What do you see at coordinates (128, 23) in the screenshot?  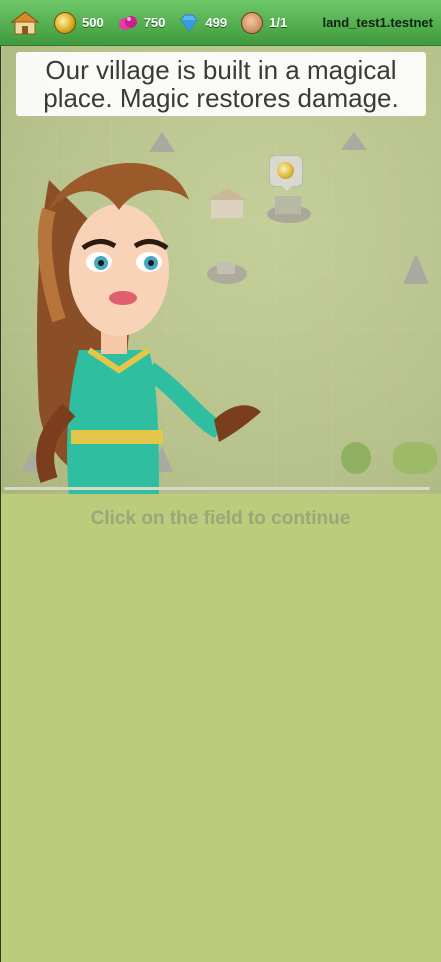 I see `pink-gem-icon` at bounding box center [128, 23].